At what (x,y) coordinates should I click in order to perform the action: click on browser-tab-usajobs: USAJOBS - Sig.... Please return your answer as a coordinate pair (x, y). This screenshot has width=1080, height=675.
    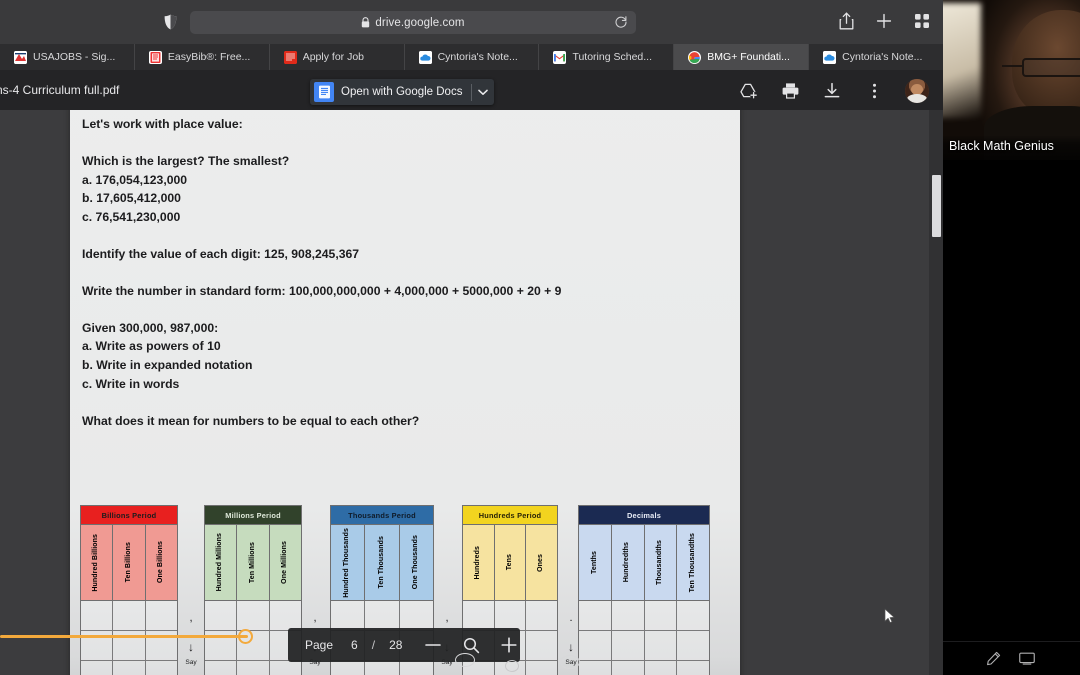
    Looking at the image, I should click on (67, 57).